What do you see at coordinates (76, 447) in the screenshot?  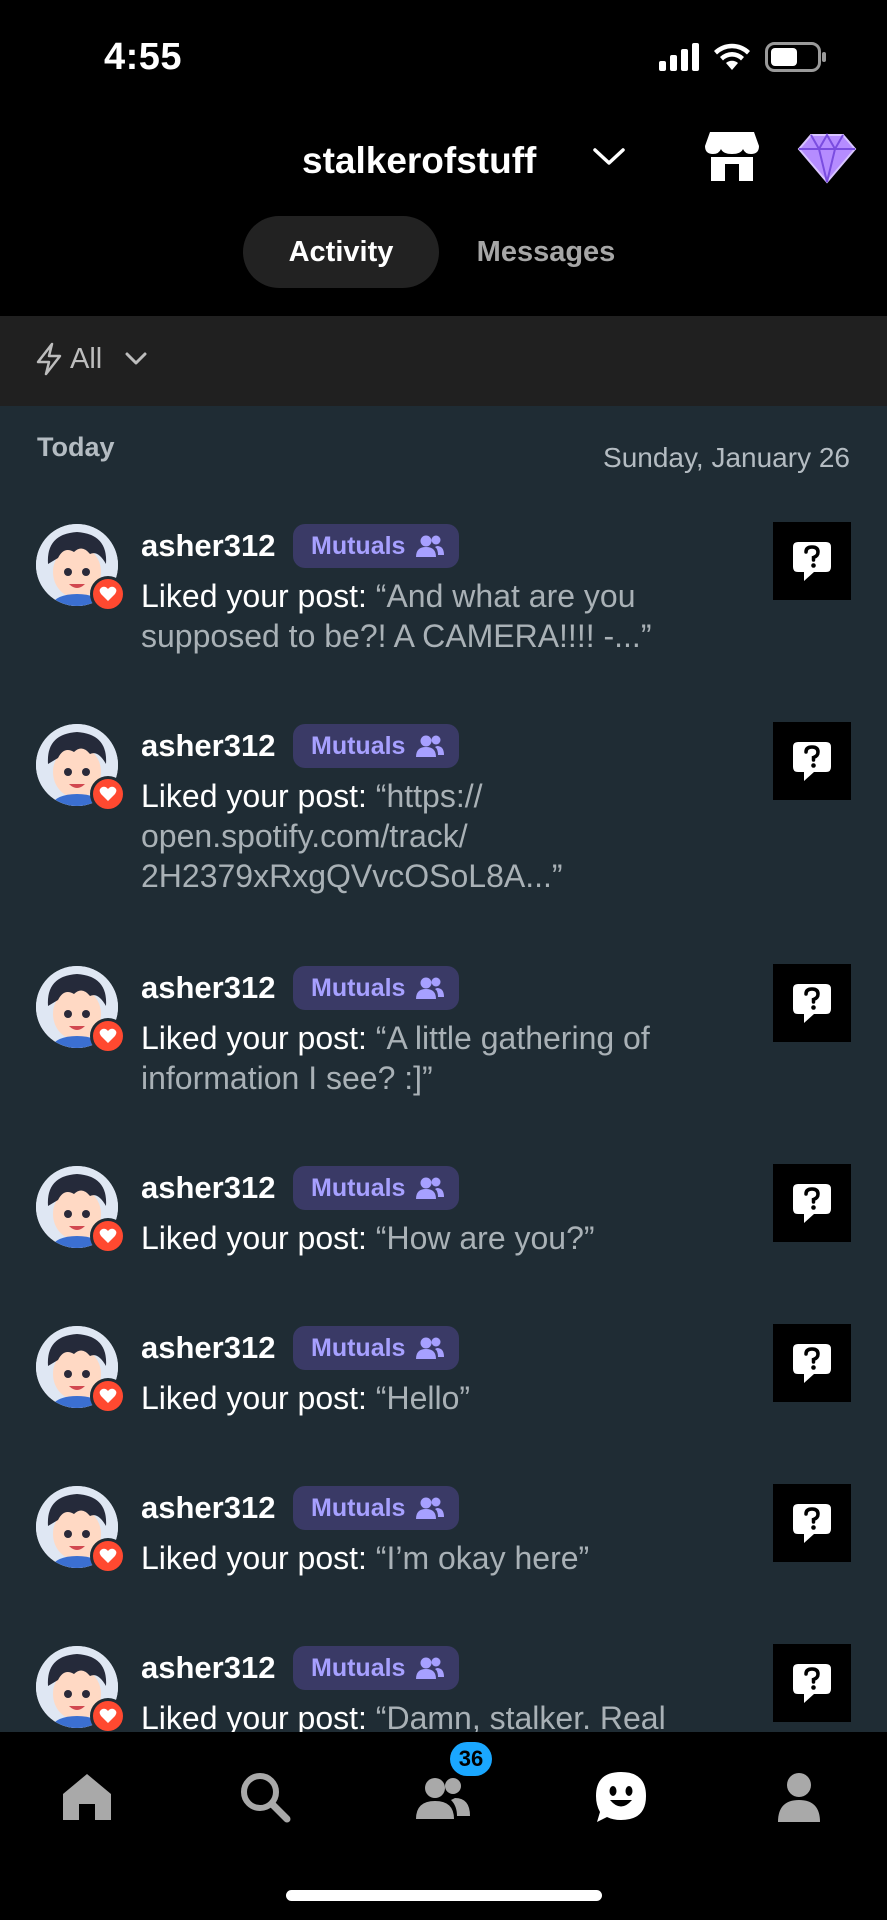 I see `section-label-today: Today` at bounding box center [76, 447].